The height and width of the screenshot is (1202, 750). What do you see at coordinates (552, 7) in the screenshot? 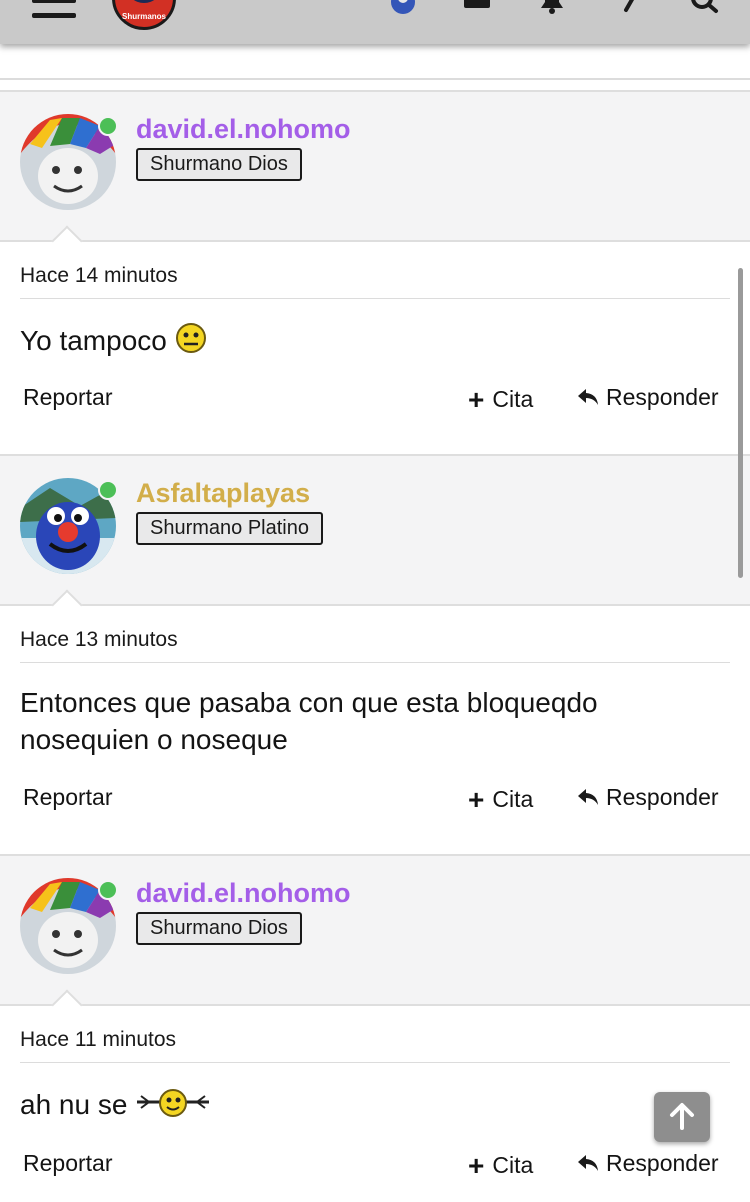
I see `bell-icon` at bounding box center [552, 7].